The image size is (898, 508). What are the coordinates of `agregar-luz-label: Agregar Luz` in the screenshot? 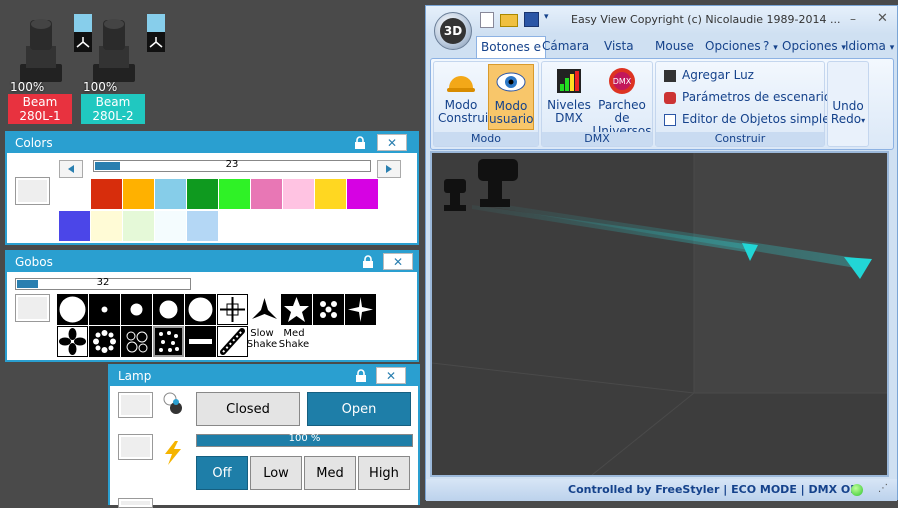 It's located at (718, 75).